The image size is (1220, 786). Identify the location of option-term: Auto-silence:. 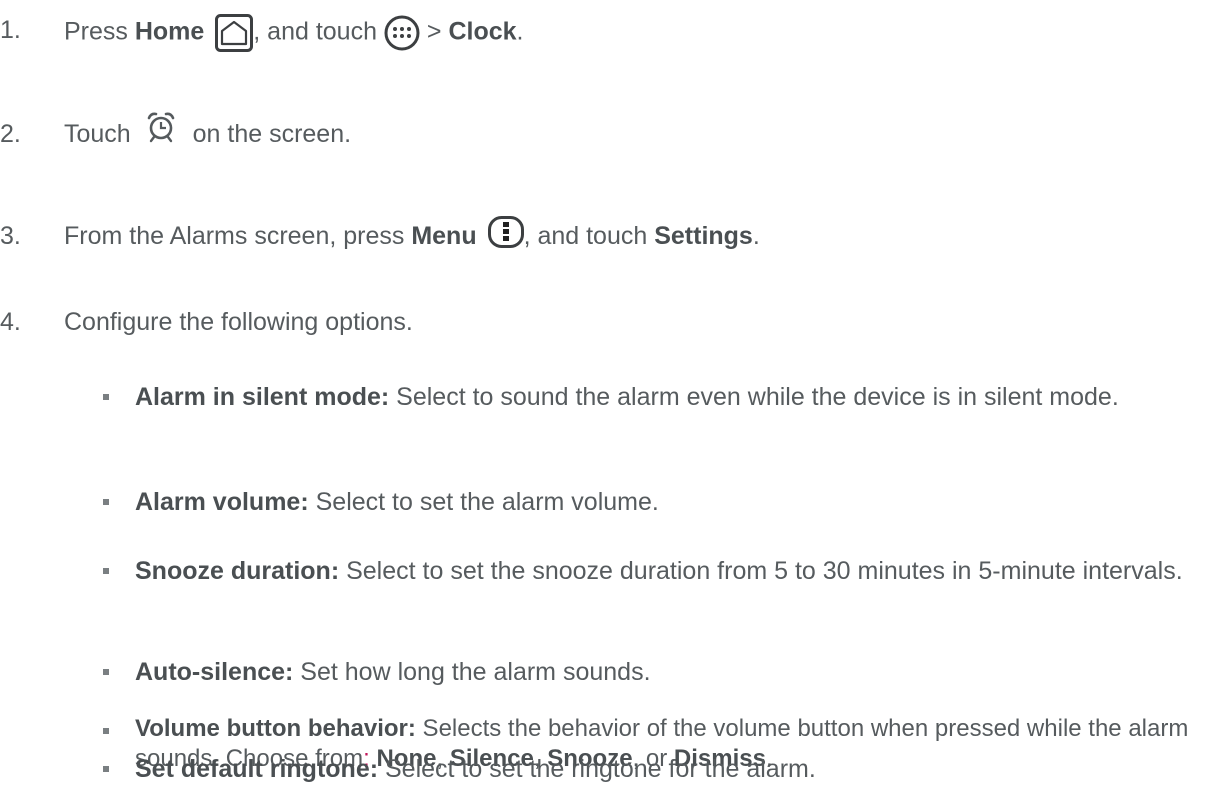
(214, 672).